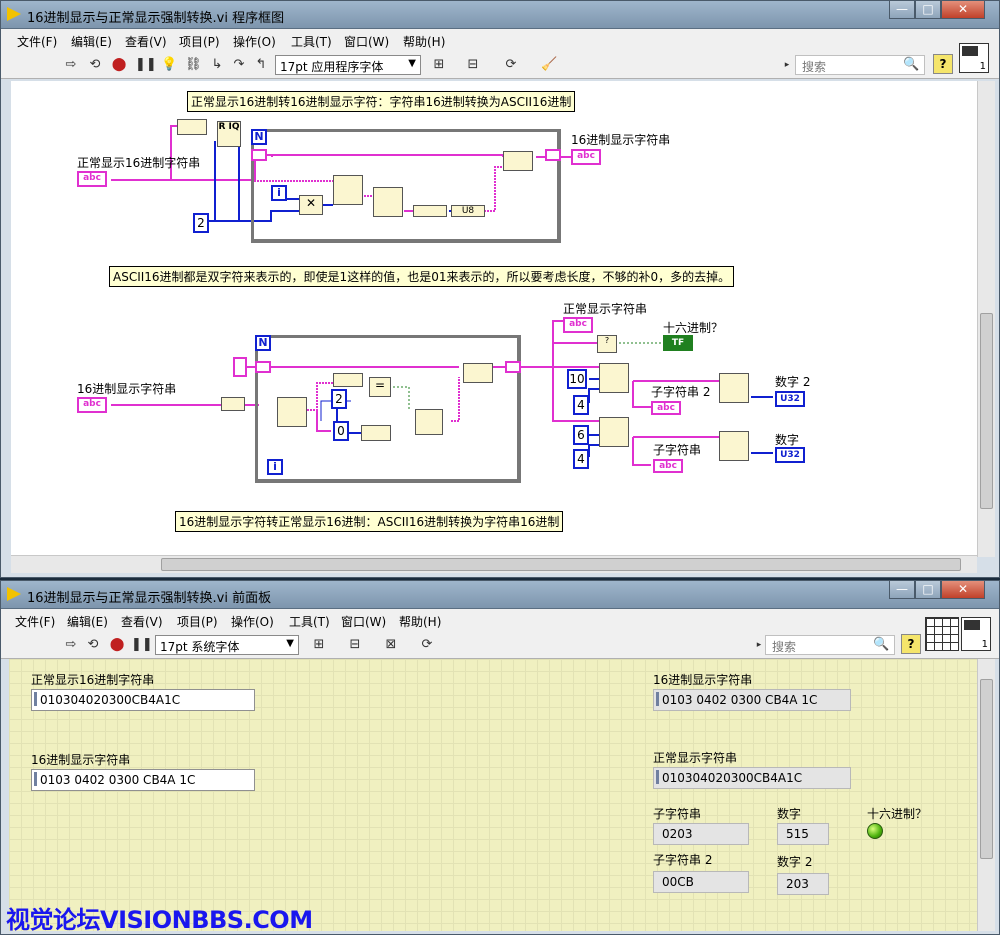  What do you see at coordinates (259, 155) in the screenshot?
I see `shift-register-left` at bounding box center [259, 155].